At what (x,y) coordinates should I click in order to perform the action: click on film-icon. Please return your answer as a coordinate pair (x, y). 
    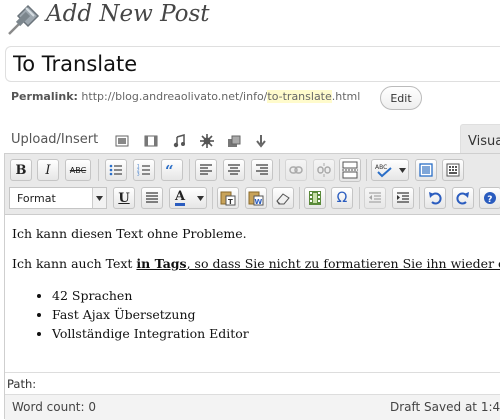
    Looking at the image, I should click on (315, 198).